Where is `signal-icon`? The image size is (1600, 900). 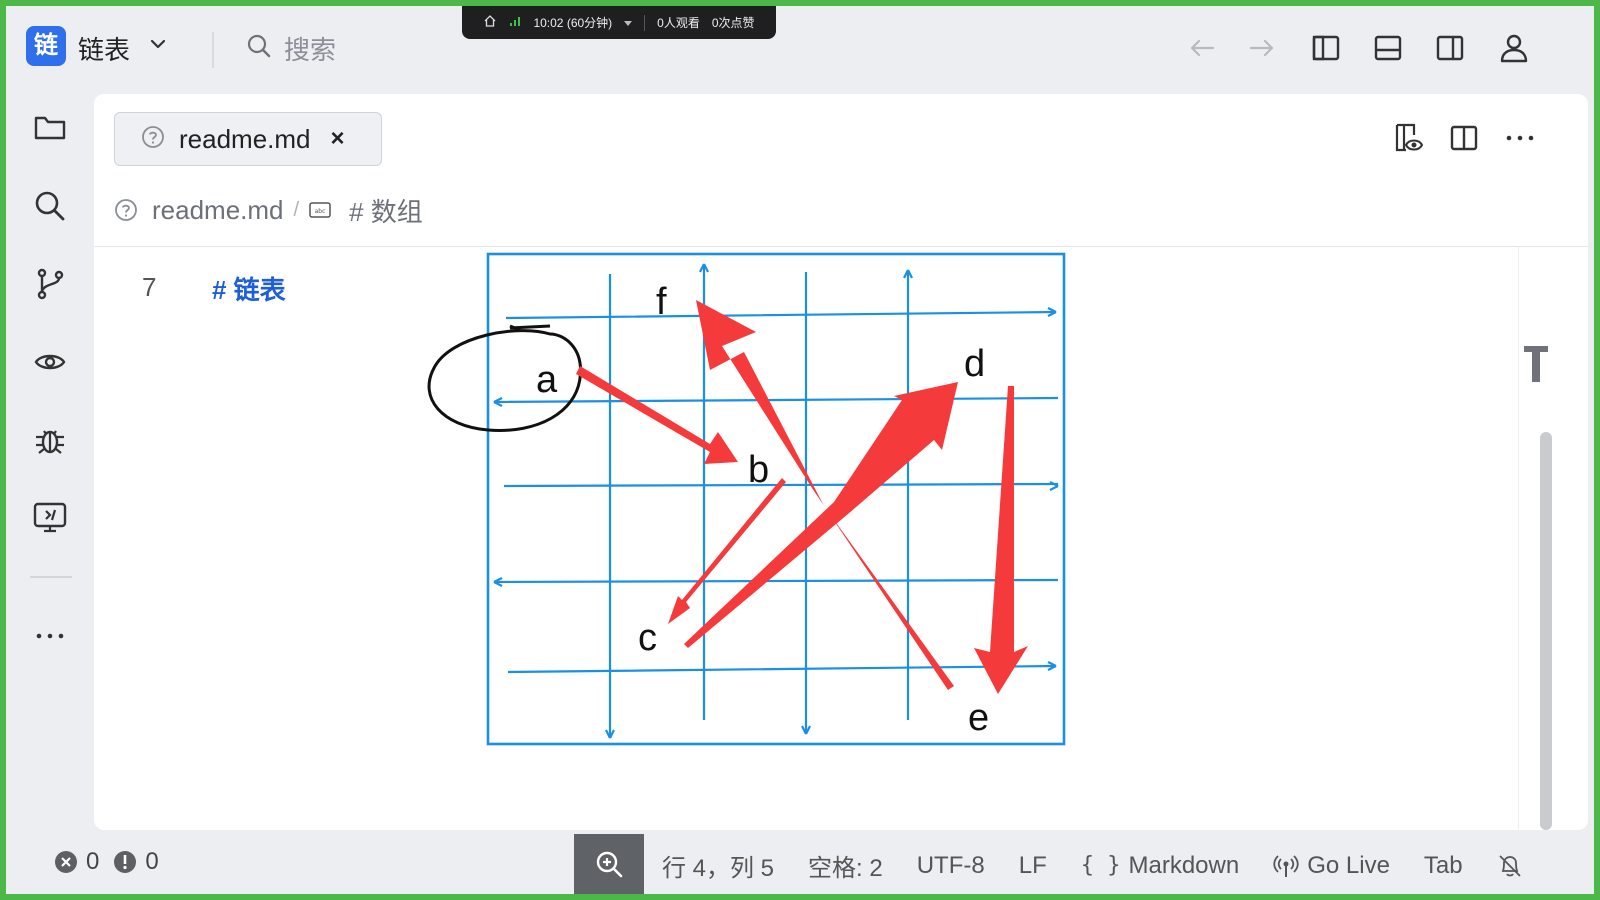
signal-icon is located at coordinates (515, 22).